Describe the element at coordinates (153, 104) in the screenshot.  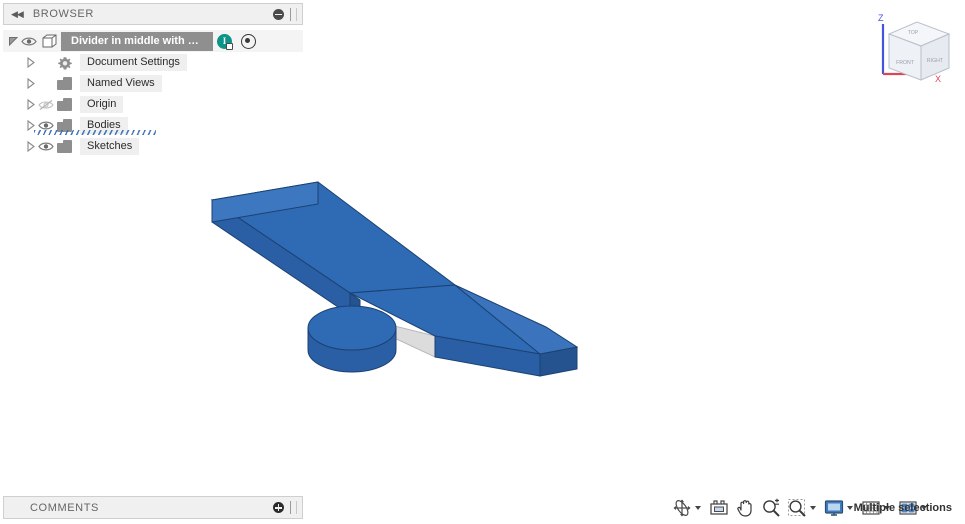
I see `tree-item-origin: Origin` at that location.